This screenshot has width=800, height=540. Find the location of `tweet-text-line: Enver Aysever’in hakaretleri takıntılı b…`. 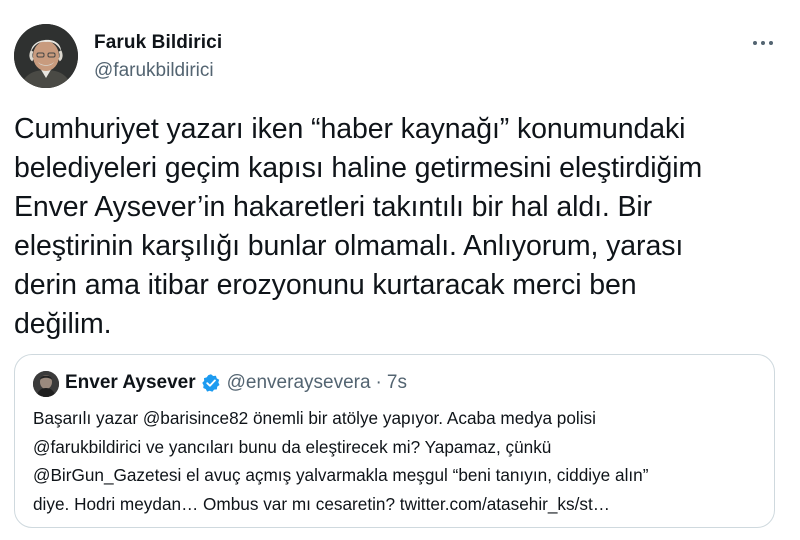

tweet-text-line: Enver Aysever’in hakaretleri takıntılı b… is located at coordinates (333, 207).